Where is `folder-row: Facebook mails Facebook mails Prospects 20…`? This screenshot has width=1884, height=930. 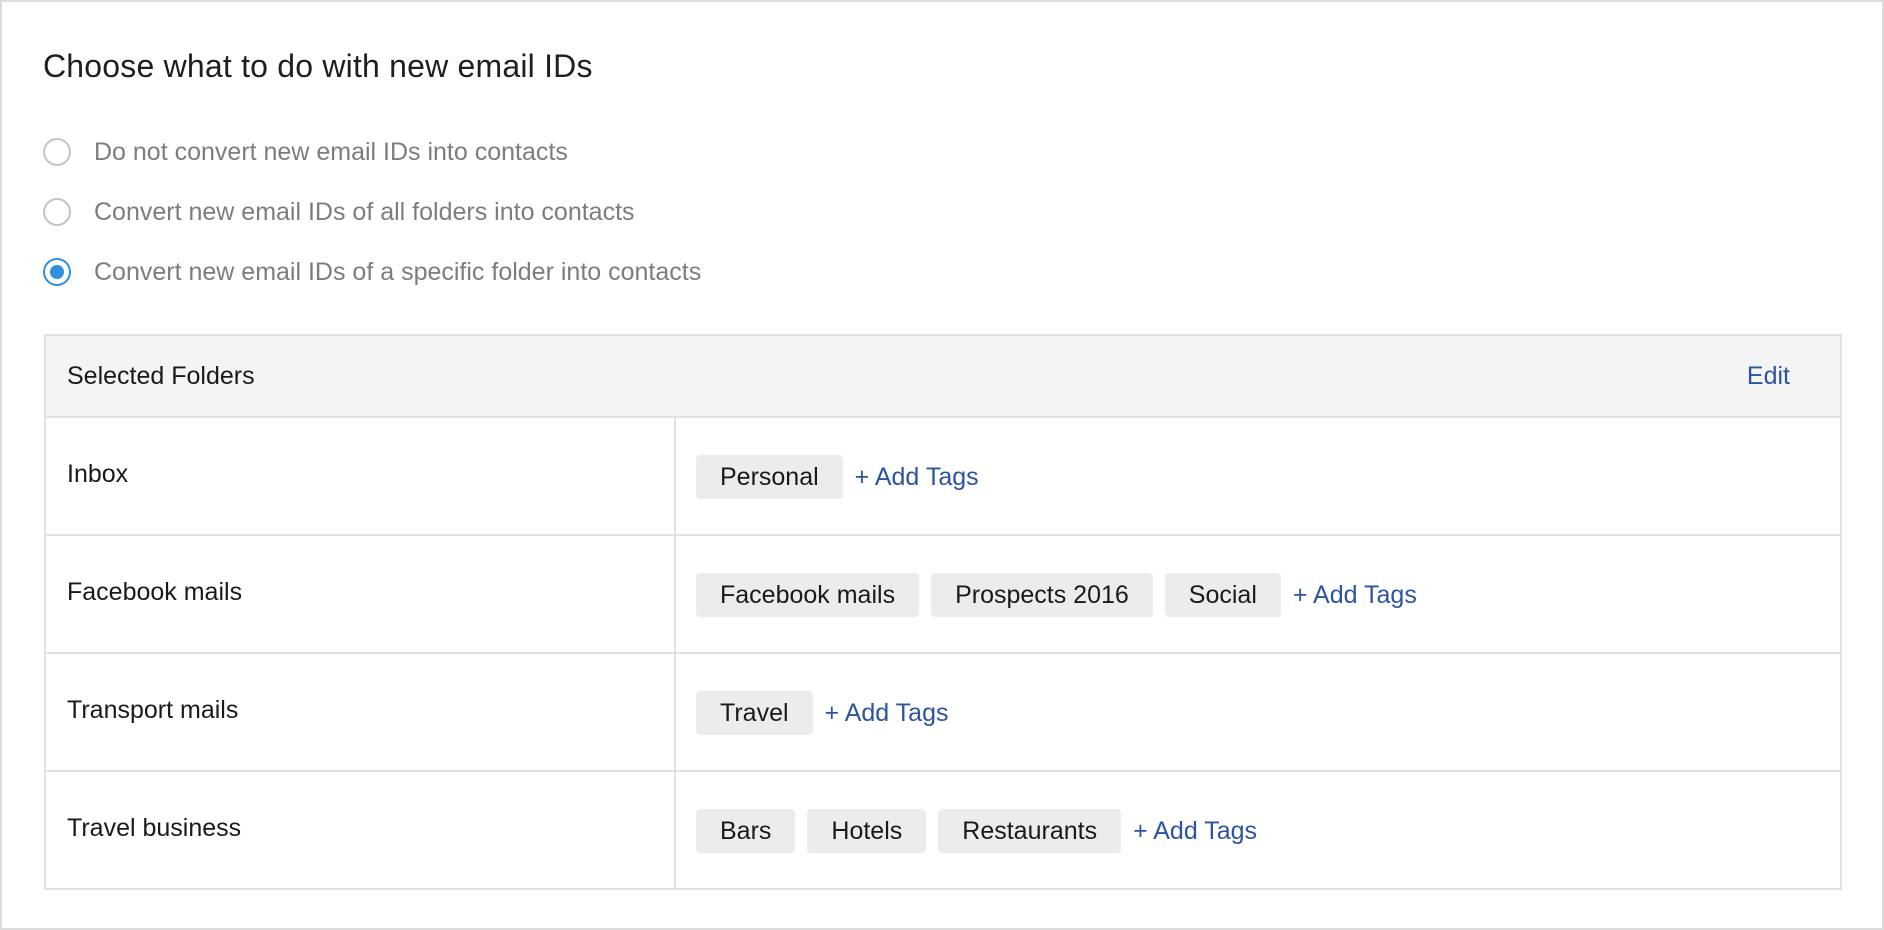
folder-row: Facebook mails Facebook mails Prospects 20… is located at coordinates (943, 595).